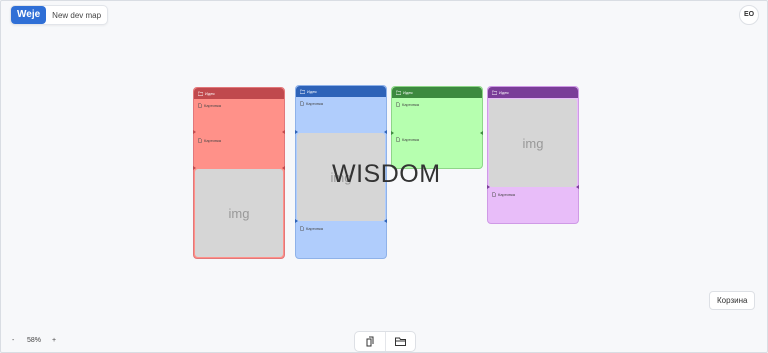 The width and height of the screenshot is (768, 353). I want to click on wisdom-watermark: WISDOM, so click(386, 174).